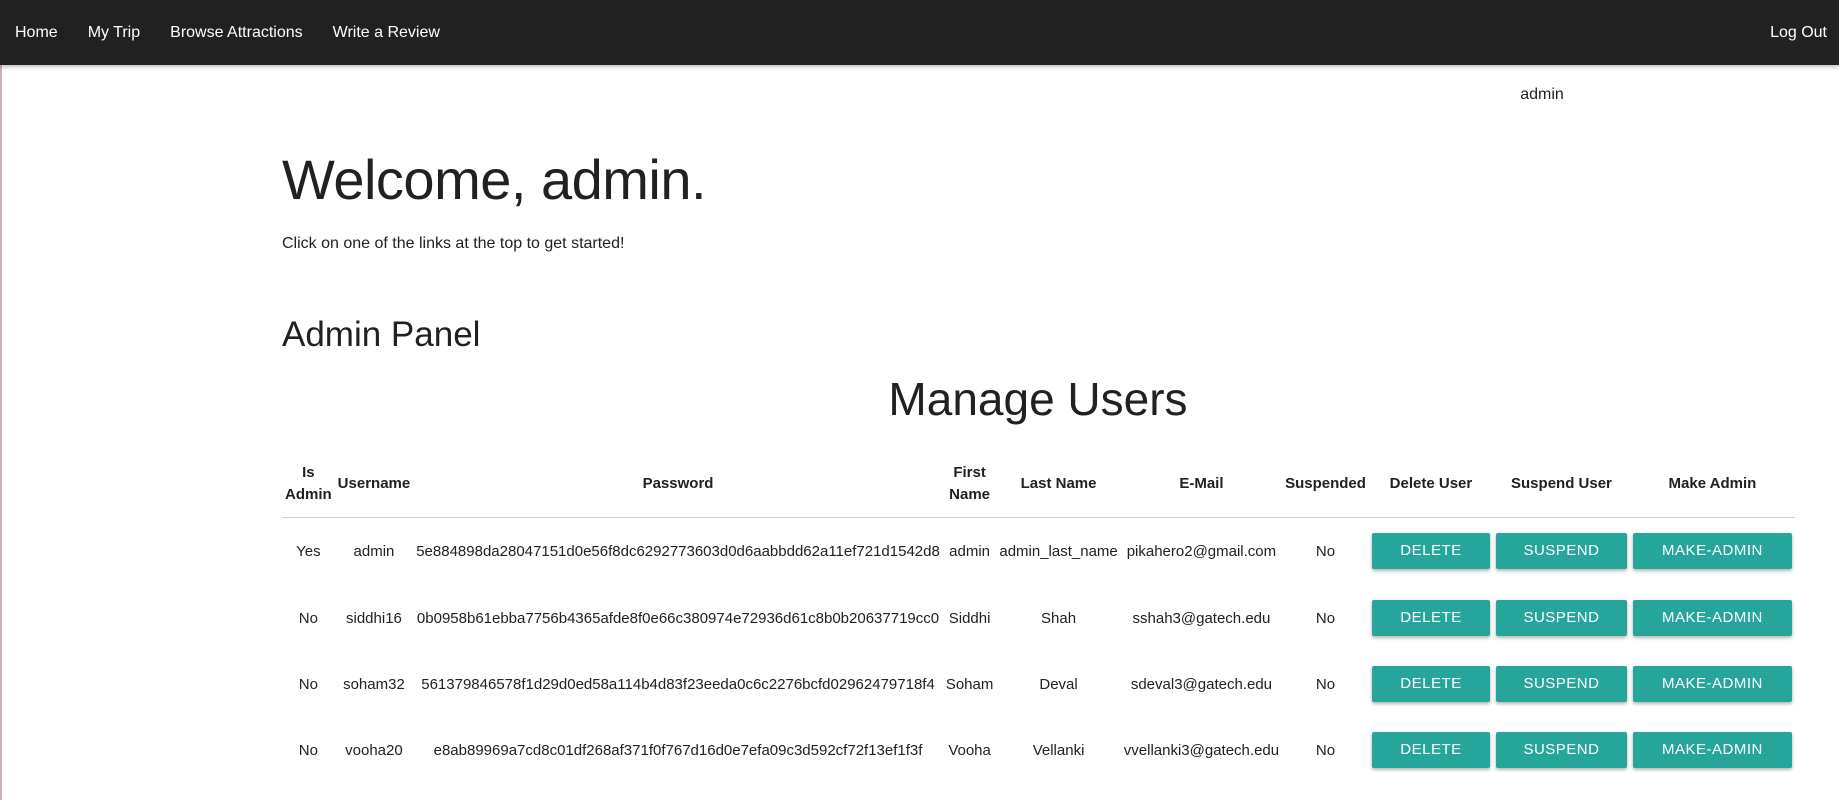  Describe the element at coordinates (1201, 684) in the screenshot. I see `cell-email: sdeval3@gatech.edu` at that location.